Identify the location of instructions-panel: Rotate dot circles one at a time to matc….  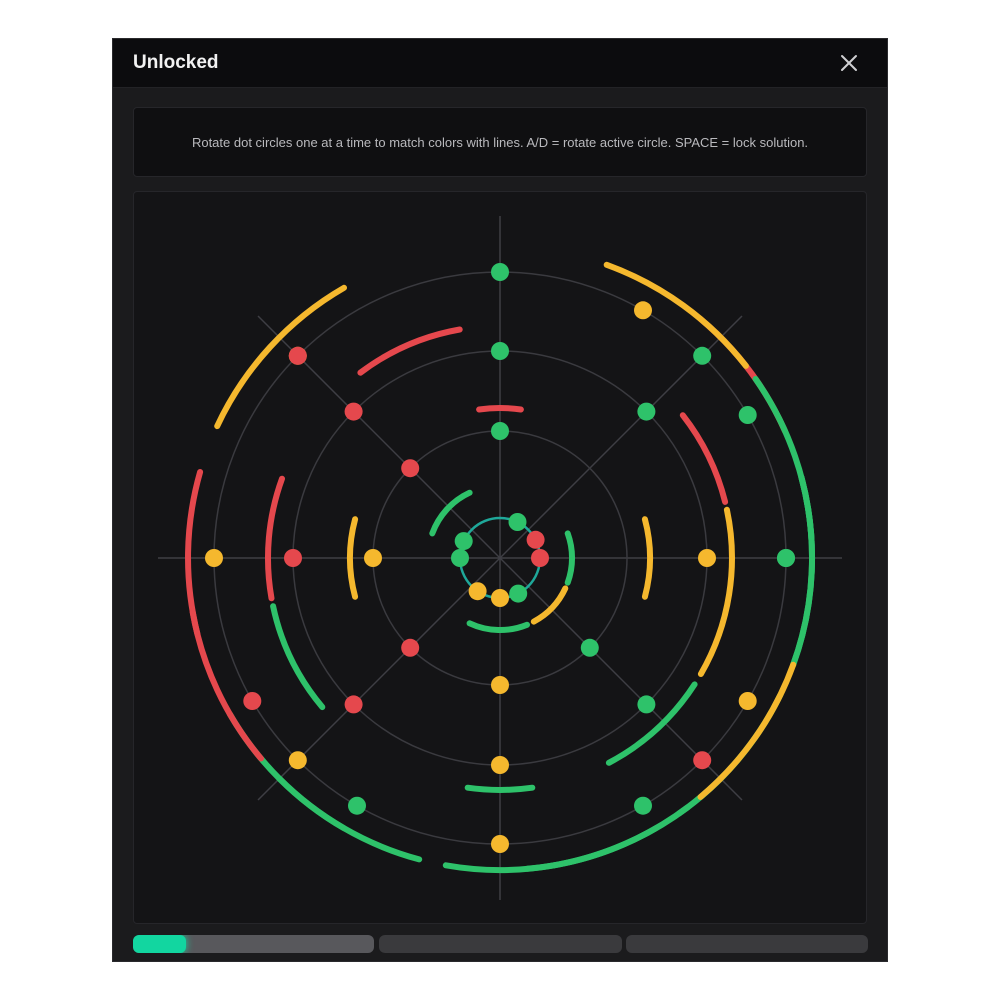
(500, 142).